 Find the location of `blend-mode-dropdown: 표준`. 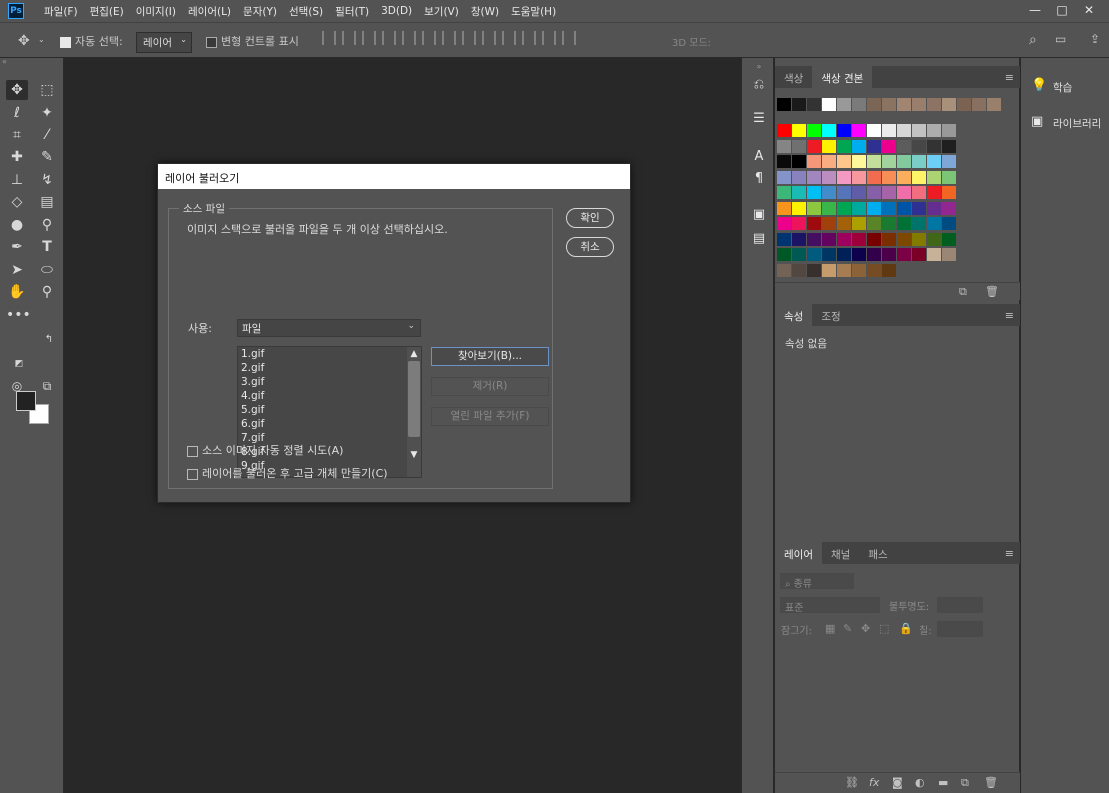

blend-mode-dropdown: 표준 is located at coordinates (830, 605).